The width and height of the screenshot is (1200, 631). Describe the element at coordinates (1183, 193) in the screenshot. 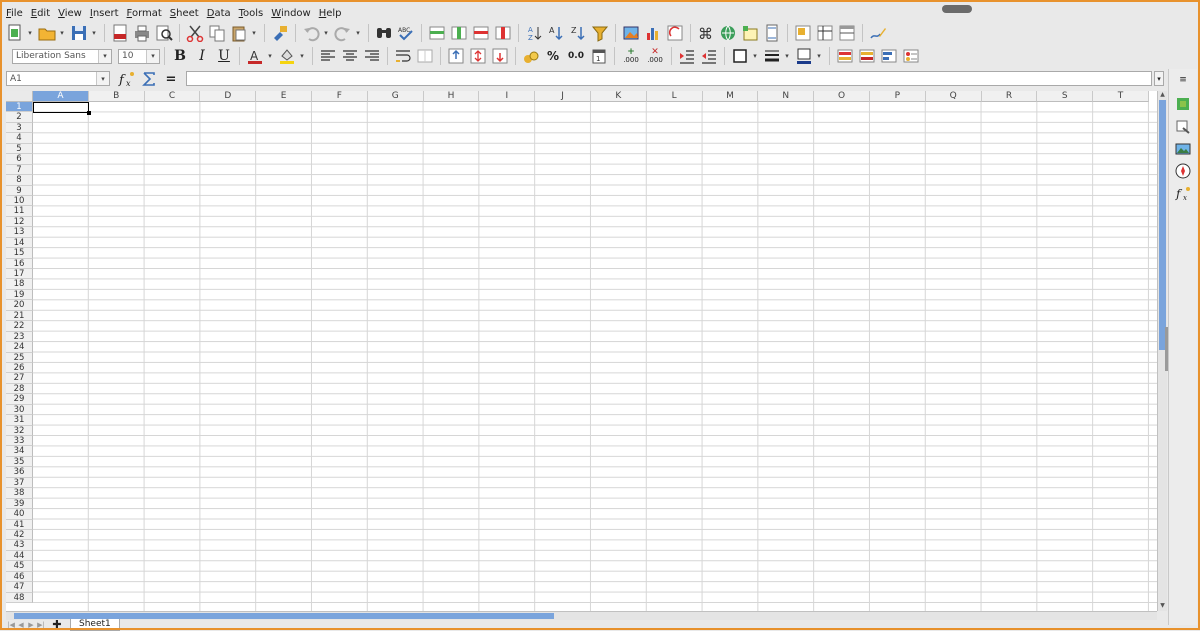

I see `functions-icon: ƒx` at that location.